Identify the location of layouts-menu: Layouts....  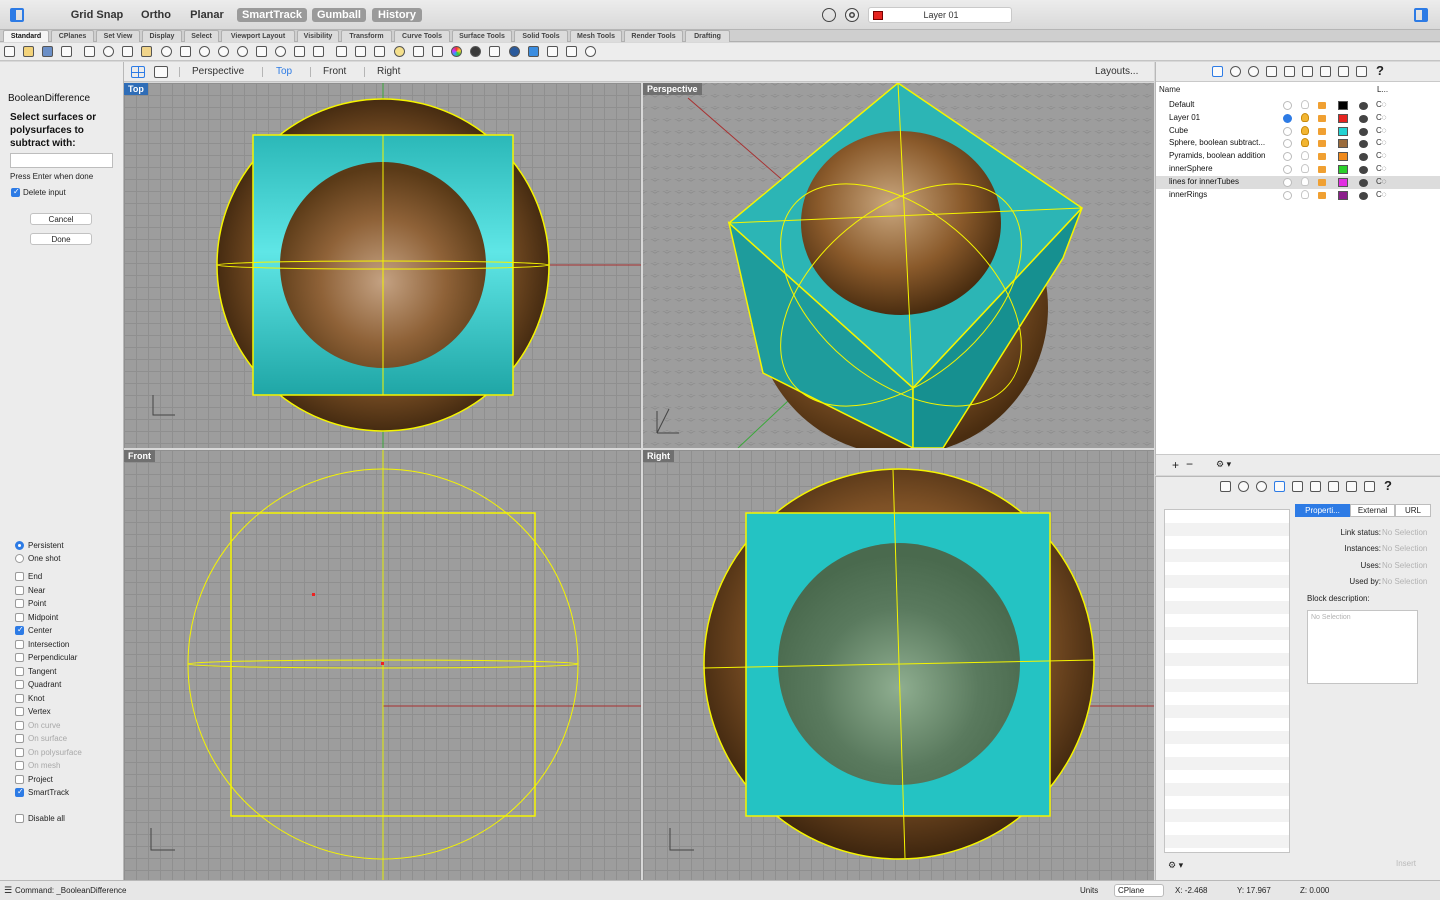
(1116, 71).